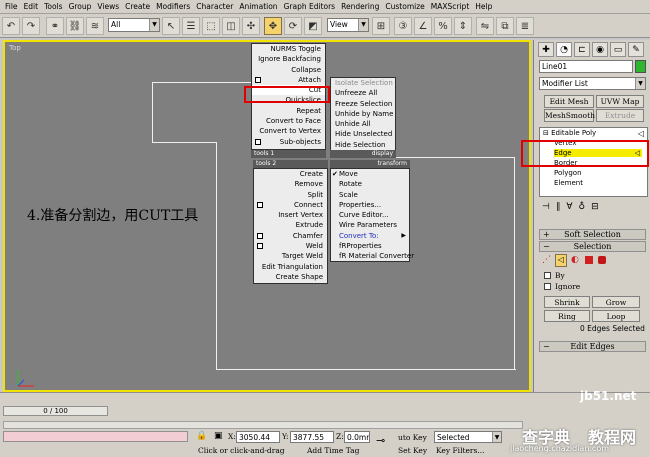  I want to click on make-unique-icon: ∀, so click(569, 207).